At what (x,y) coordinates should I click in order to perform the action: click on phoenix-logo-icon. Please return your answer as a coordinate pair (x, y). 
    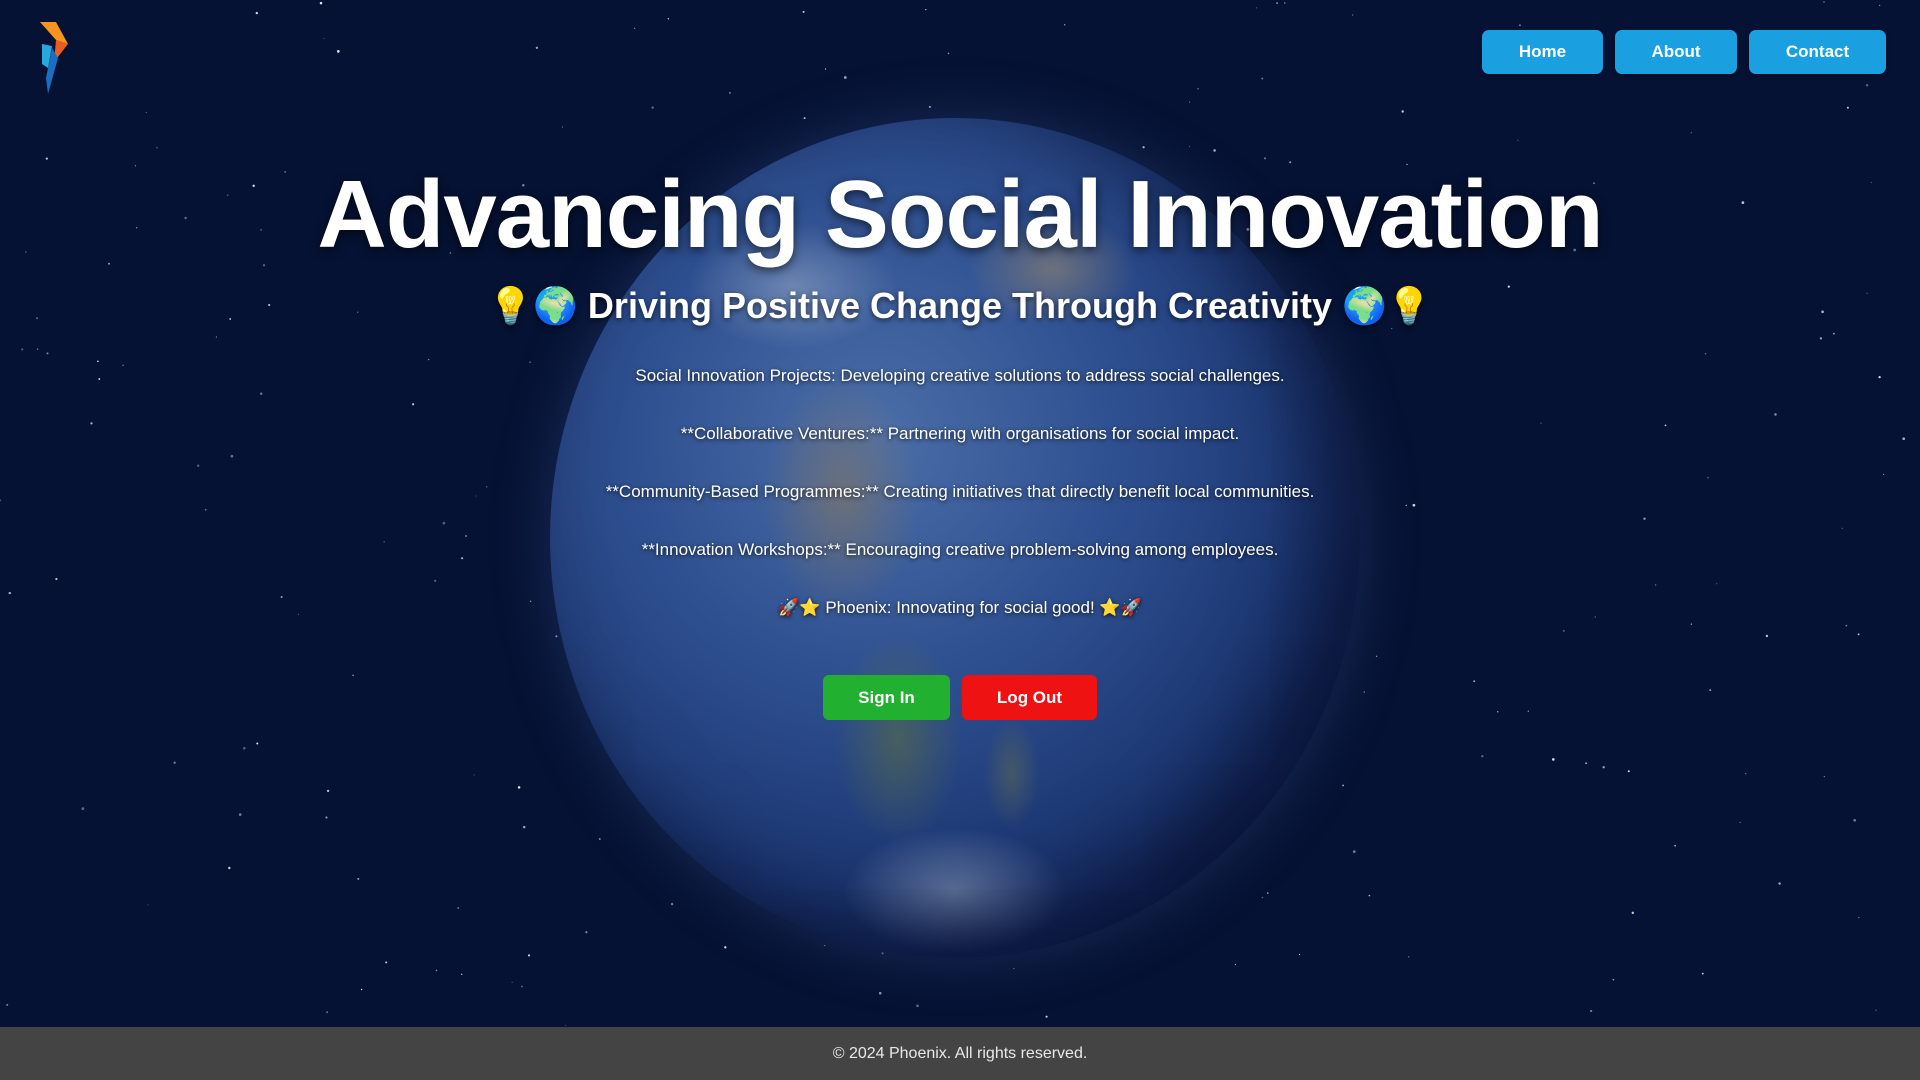
    Looking at the image, I should click on (54, 58).